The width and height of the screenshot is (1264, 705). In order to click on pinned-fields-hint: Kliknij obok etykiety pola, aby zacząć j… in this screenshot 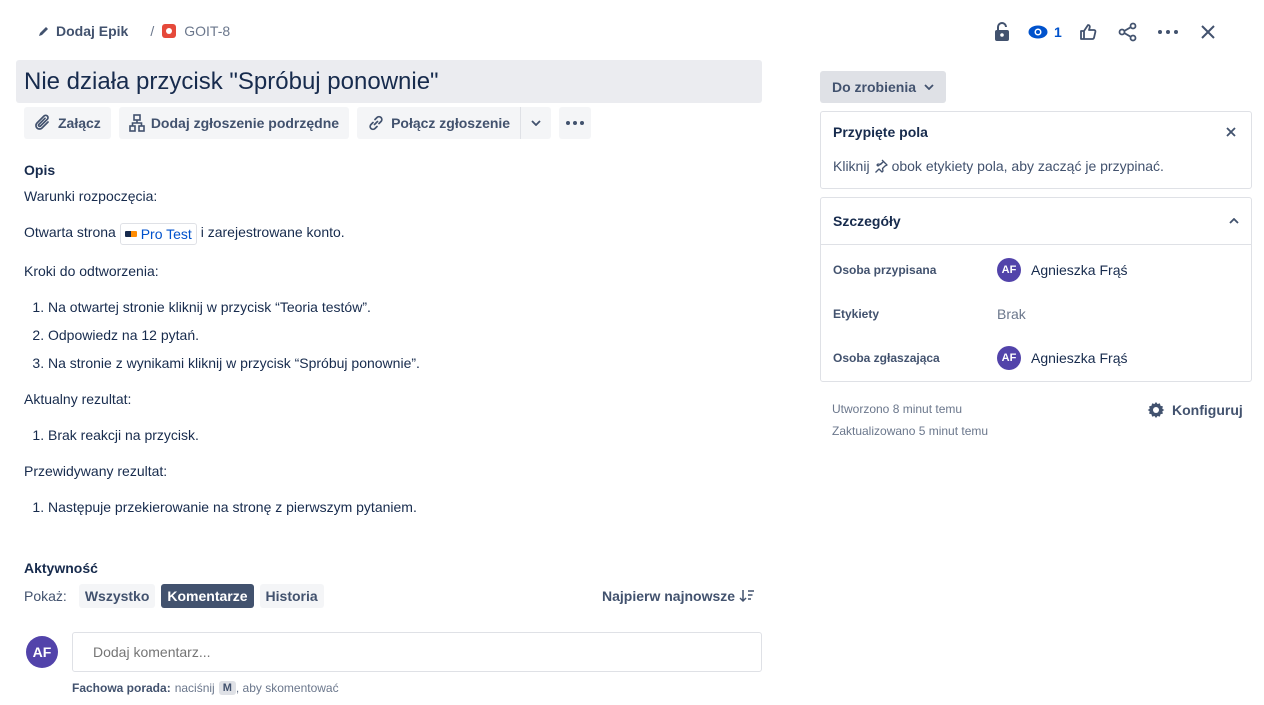, I will do `click(998, 166)`.